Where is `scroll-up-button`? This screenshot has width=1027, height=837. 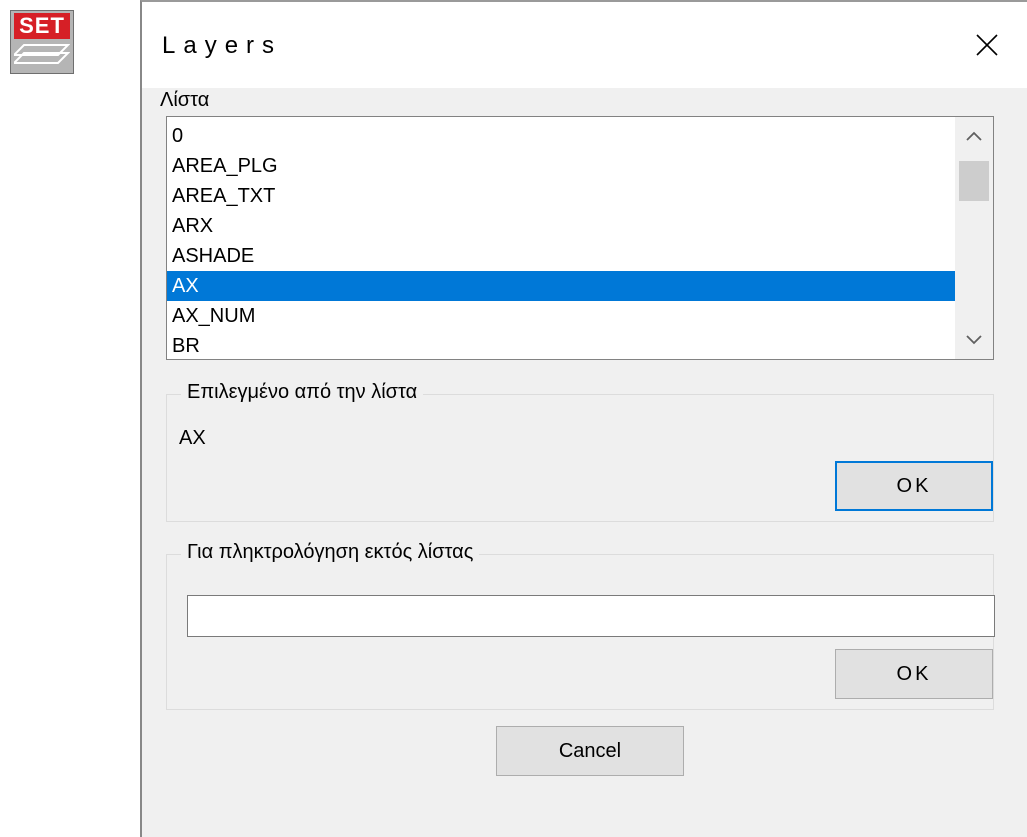
scroll-up-button is located at coordinates (974, 136).